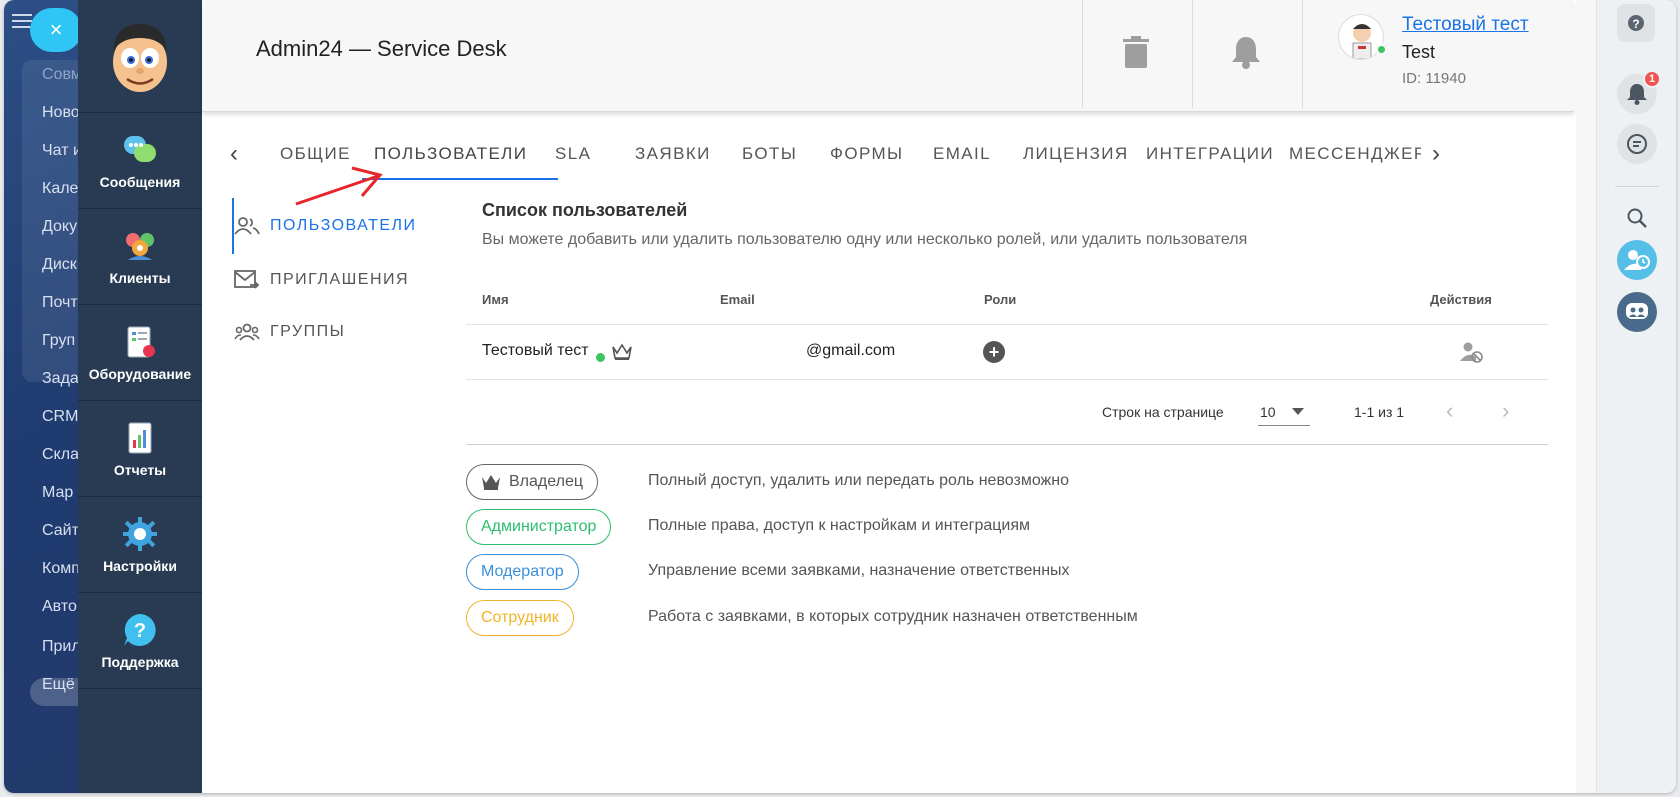 Image resolution: width=1680 pixels, height=797 pixels. Describe the element at coordinates (1246, 52) in the screenshot. I see `notifications-button` at that location.